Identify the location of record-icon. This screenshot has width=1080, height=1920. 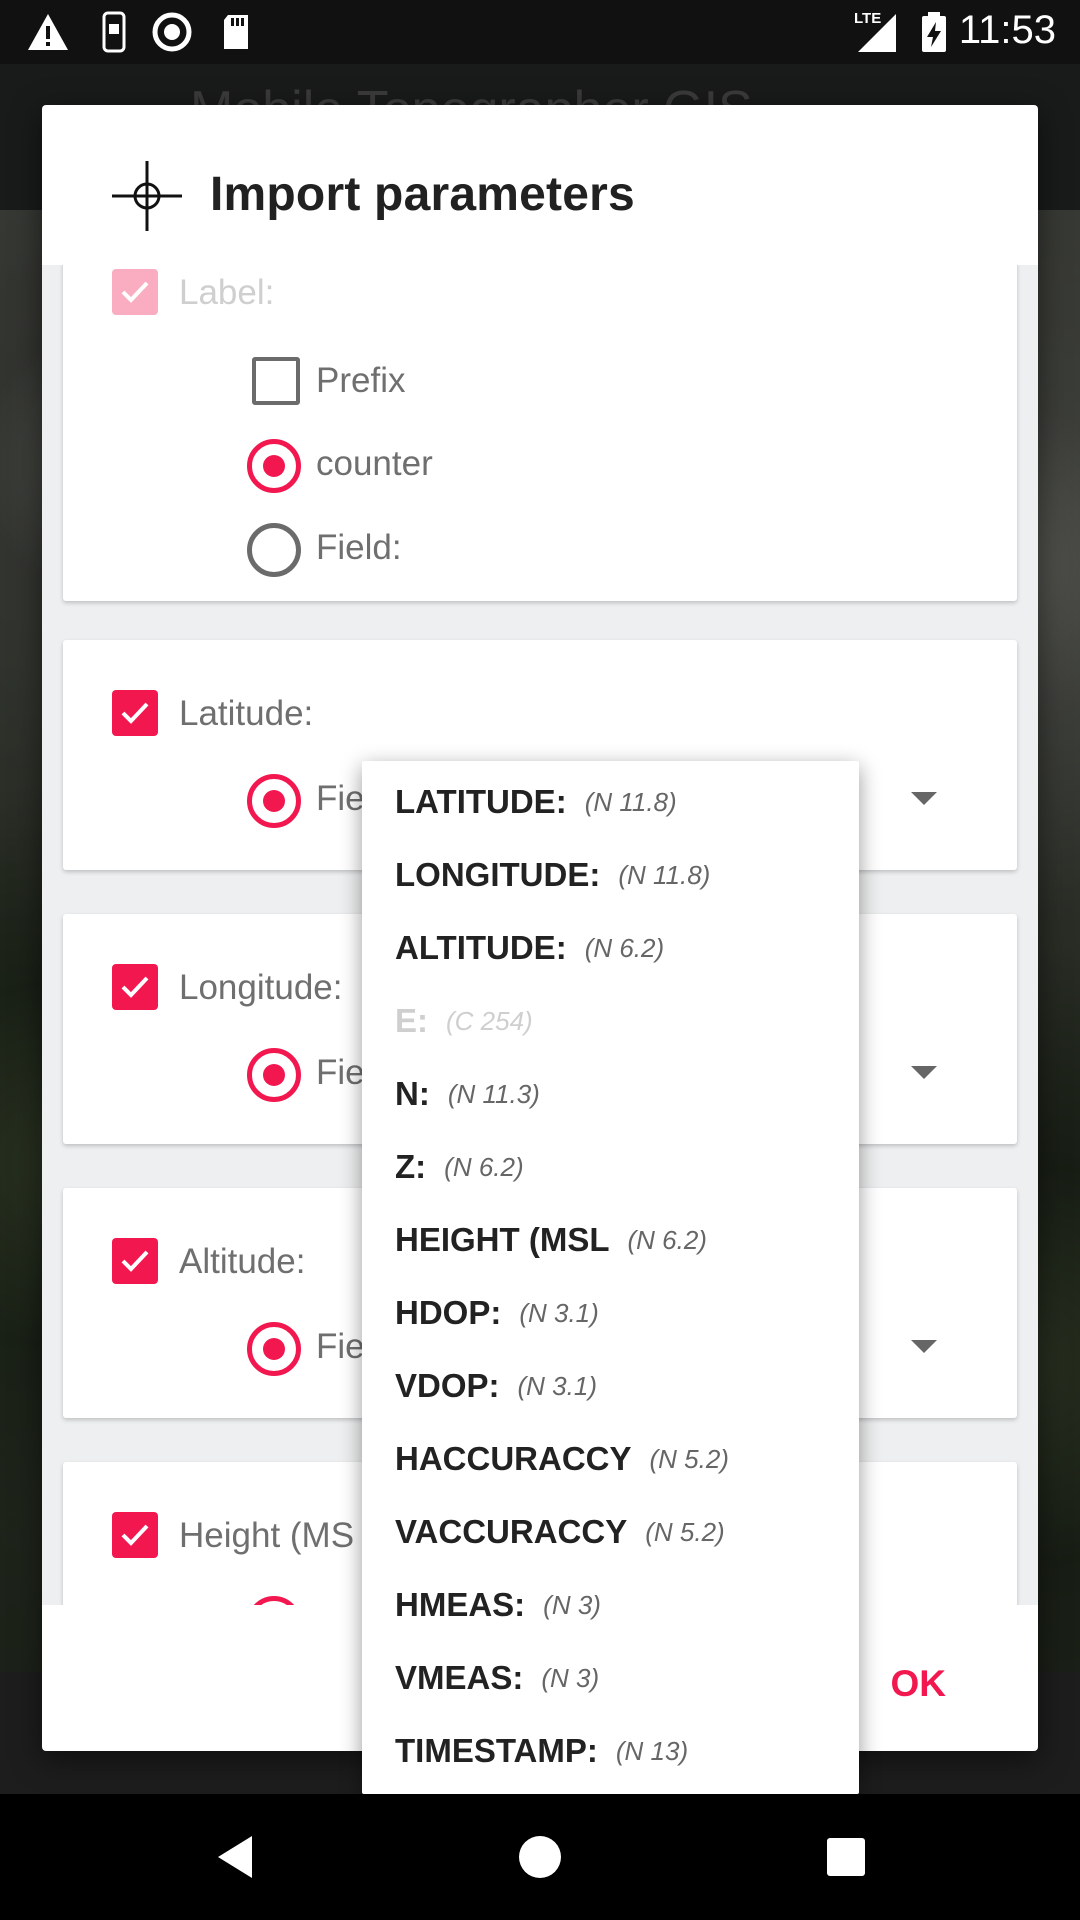
(172, 32).